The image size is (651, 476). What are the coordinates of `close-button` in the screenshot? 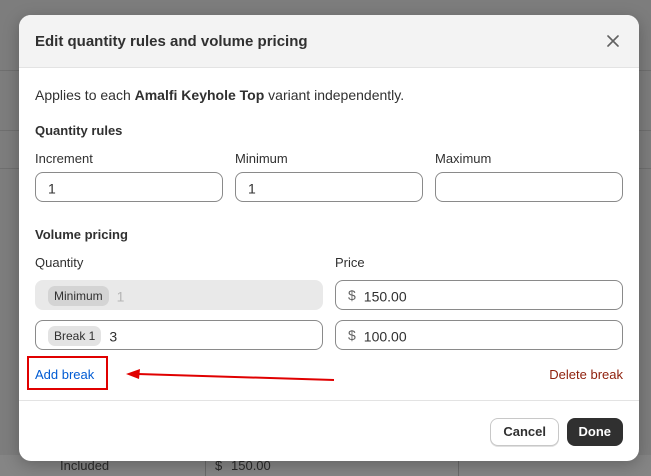 It's located at (613, 41).